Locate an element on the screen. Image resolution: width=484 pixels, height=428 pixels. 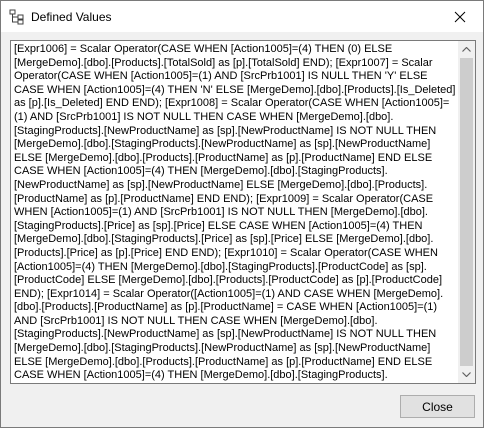
close-window-button is located at coordinates (460, 16).